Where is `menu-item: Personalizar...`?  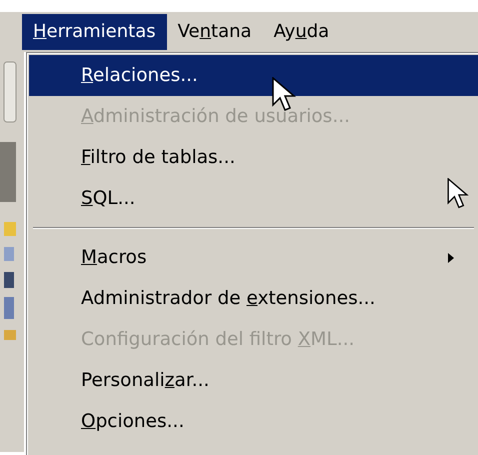
menu-item: Personalizar... is located at coordinates (253, 380).